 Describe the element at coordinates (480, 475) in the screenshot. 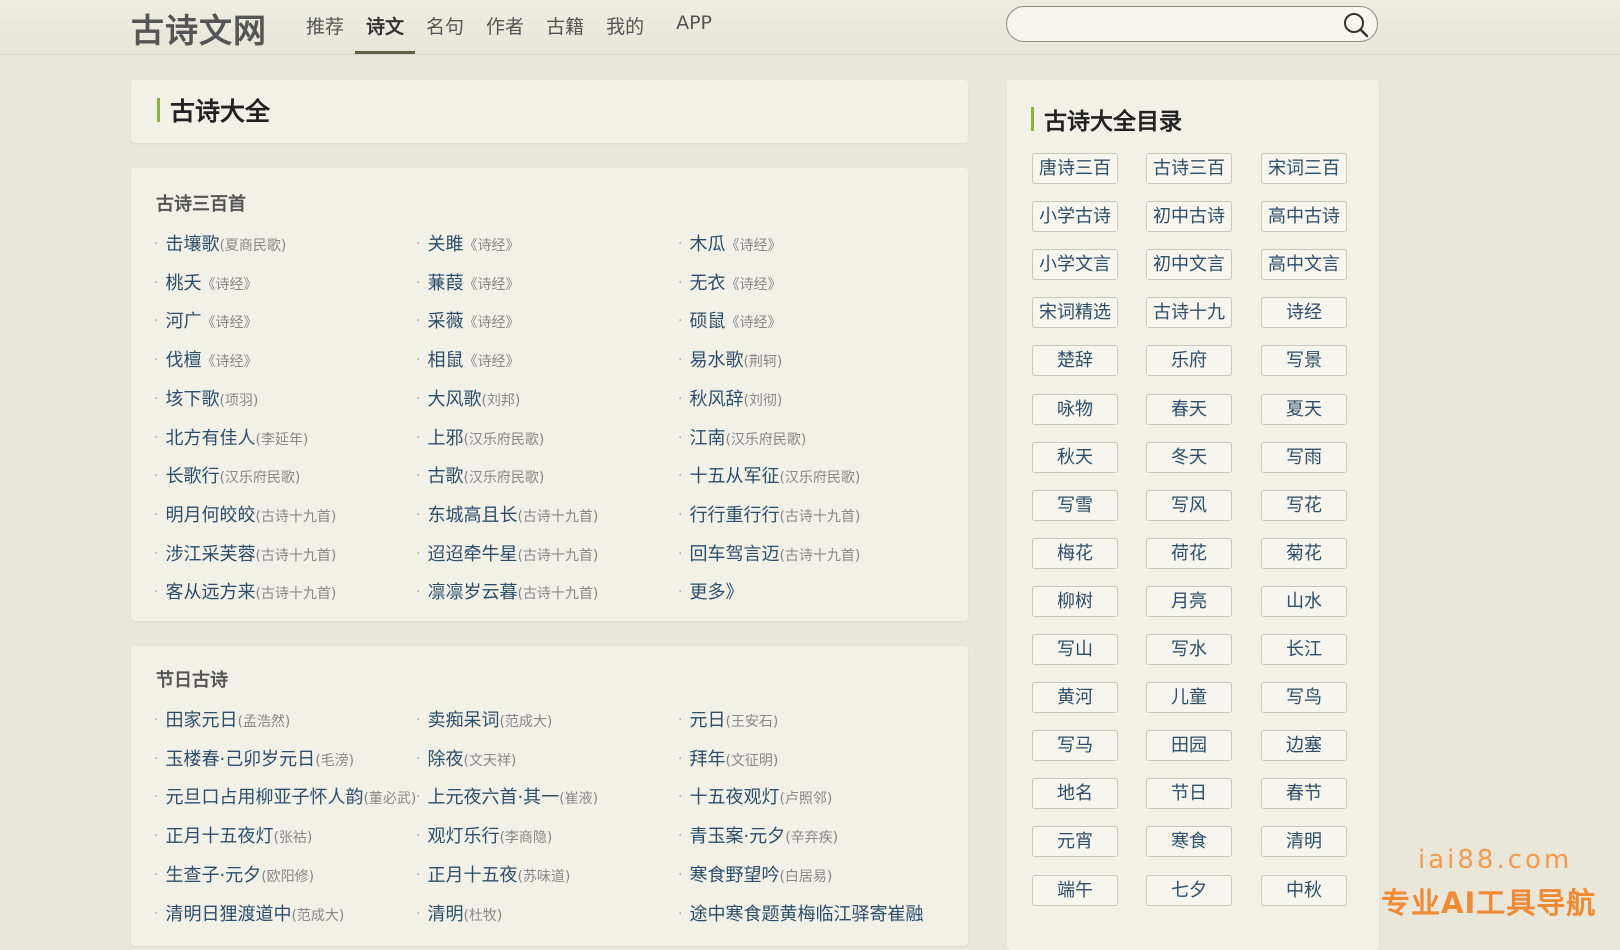

I see `poem-link: · 古歌(汉乐府民歌)` at that location.